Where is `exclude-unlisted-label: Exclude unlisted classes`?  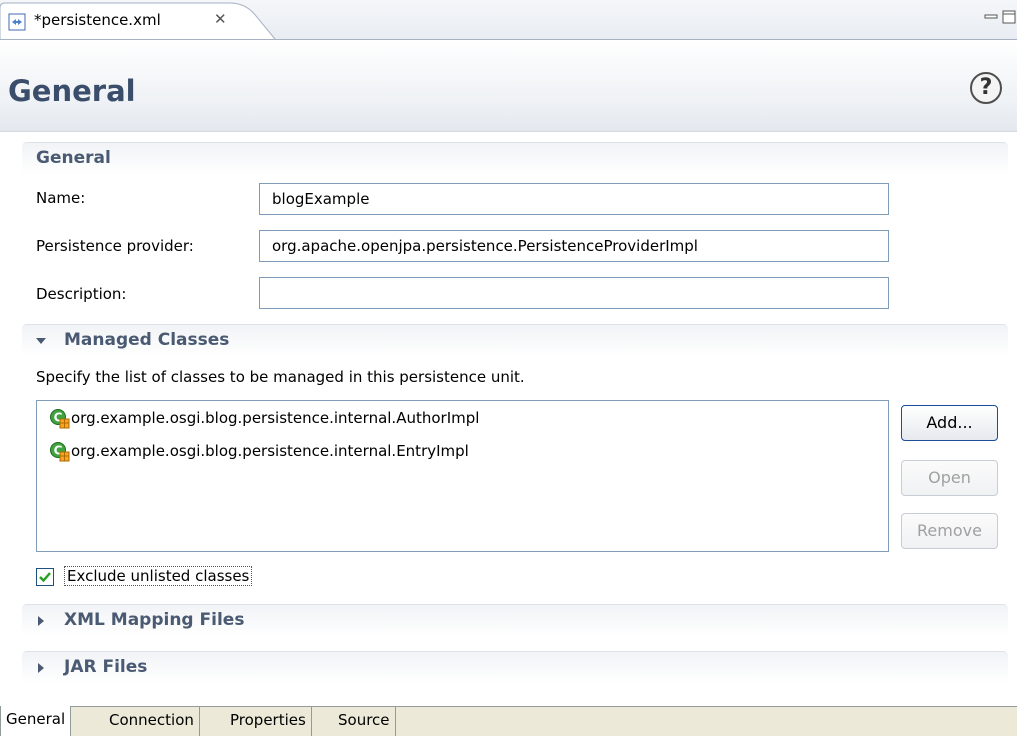 exclude-unlisted-label: Exclude unlisted classes is located at coordinates (158, 576).